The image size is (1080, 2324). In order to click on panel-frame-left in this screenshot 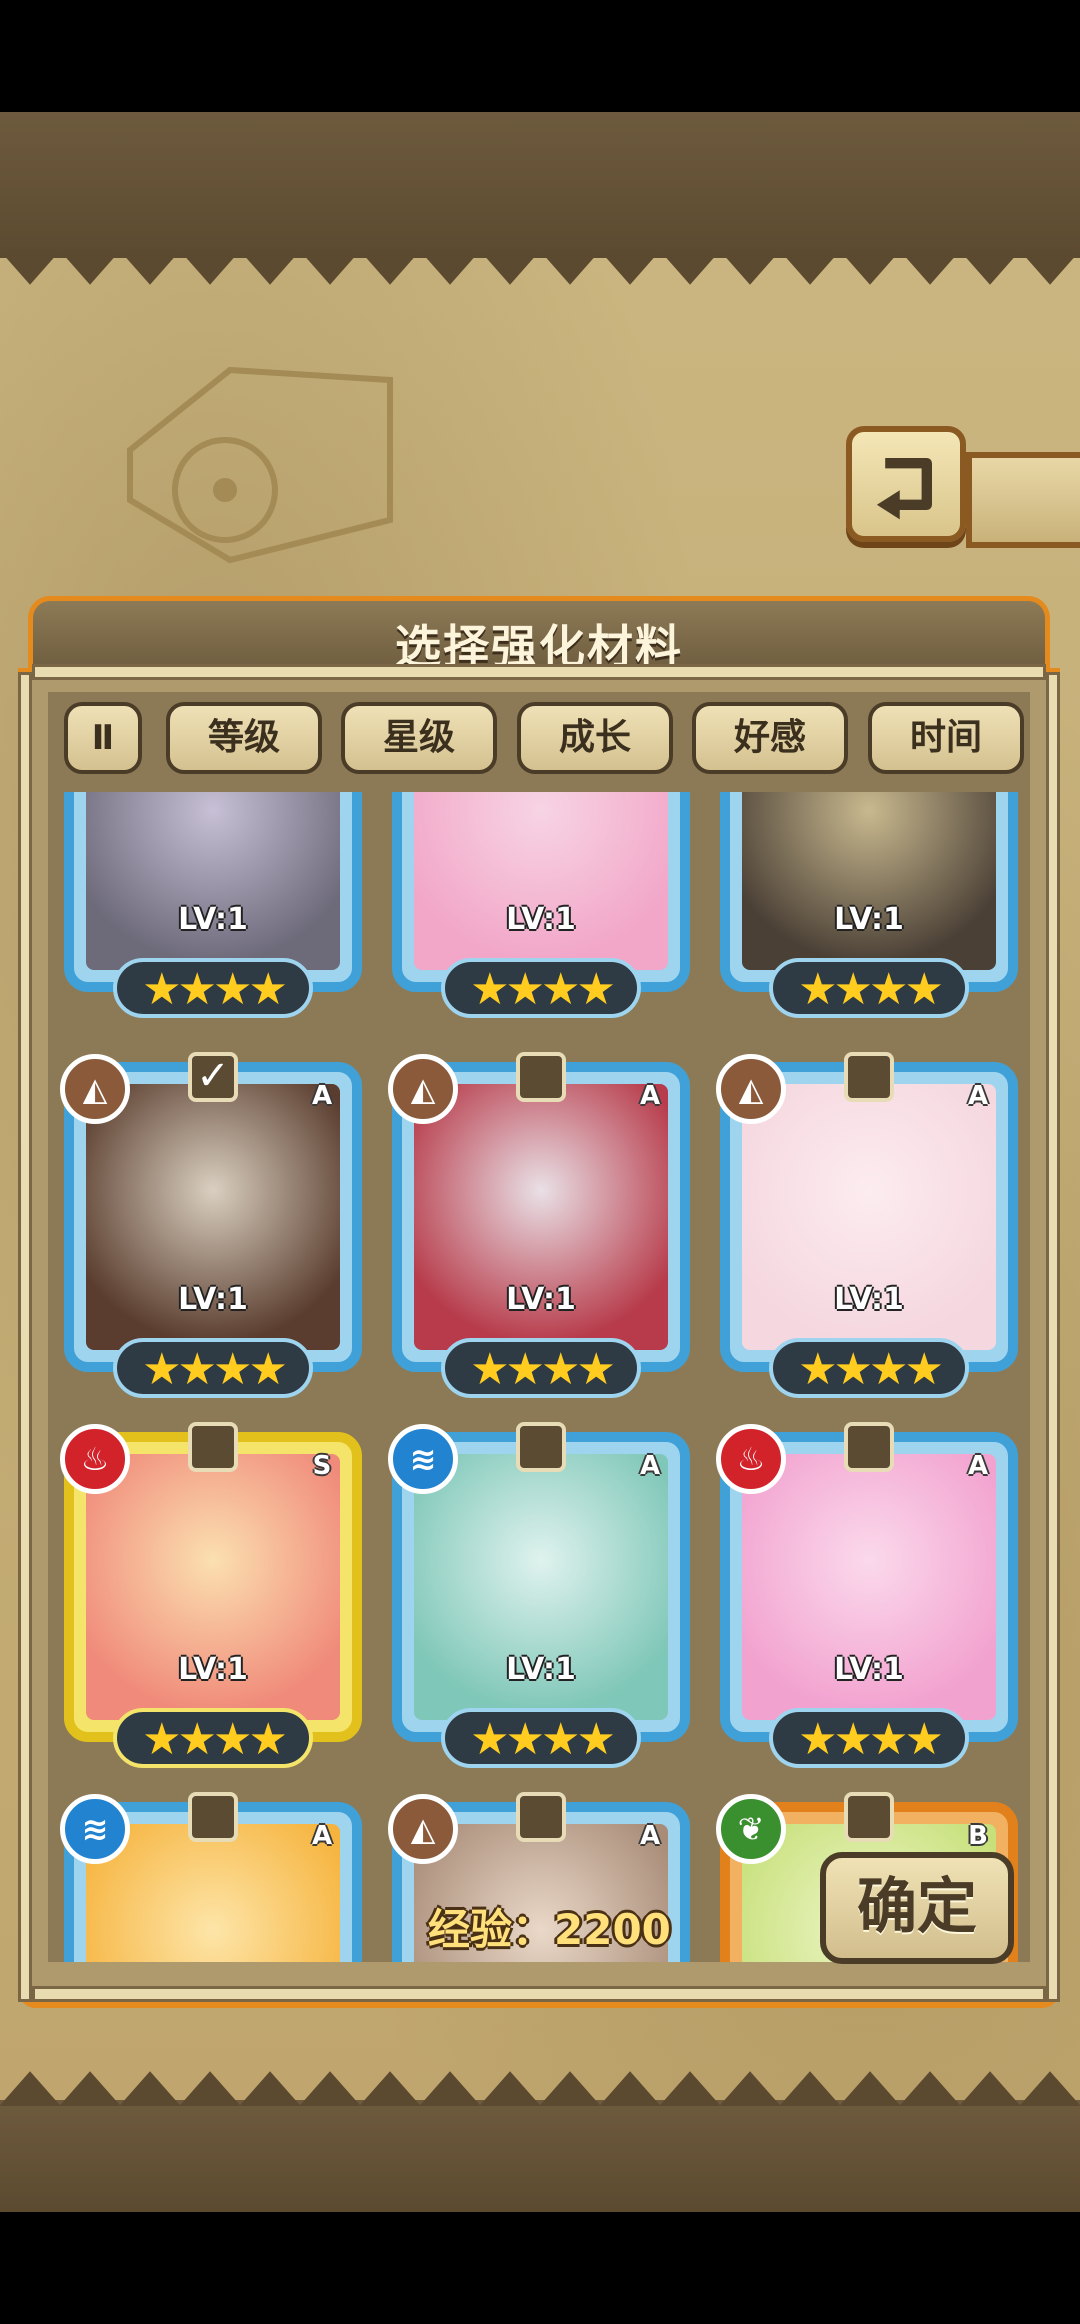, I will do `click(25, 1337)`.